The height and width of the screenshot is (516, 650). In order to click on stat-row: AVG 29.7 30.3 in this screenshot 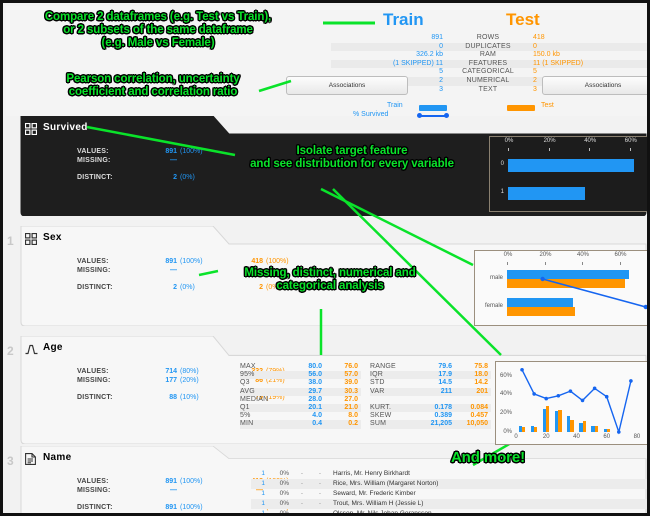, I will do `click(300, 391)`.